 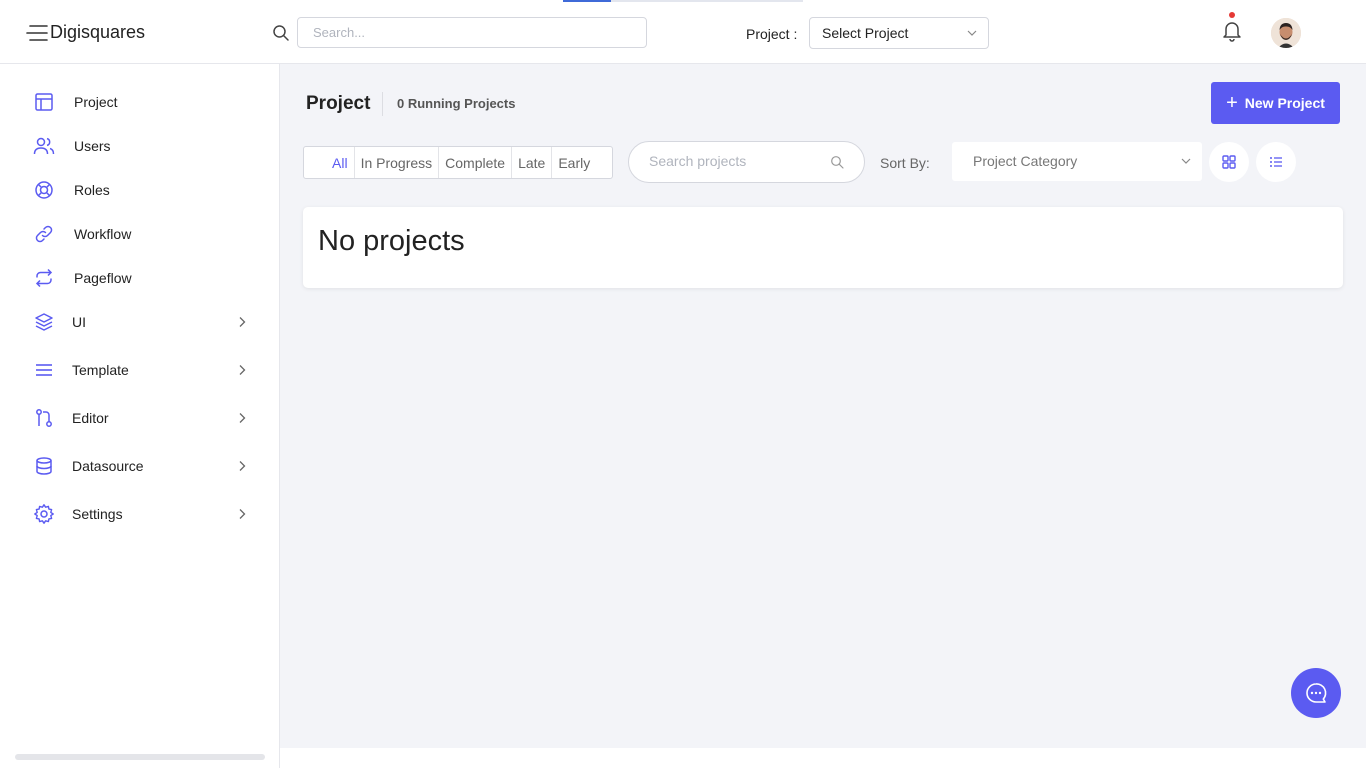 What do you see at coordinates (1025, 161) in the screenshot?
I see `sort-select-value: Project Category` at bounding box center [1025, 161].